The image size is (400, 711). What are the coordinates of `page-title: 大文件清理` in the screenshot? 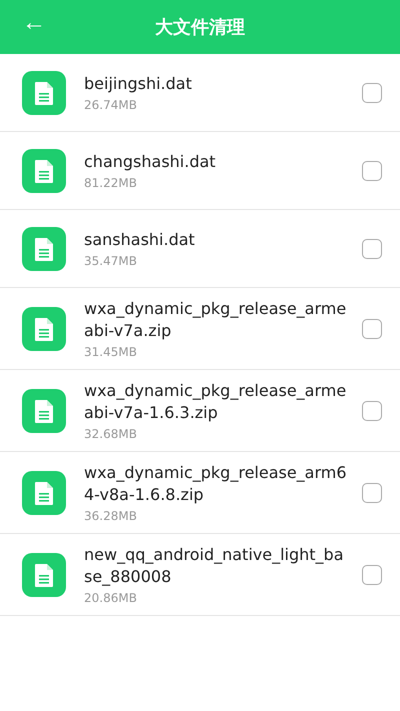 It's located at (200, 27).